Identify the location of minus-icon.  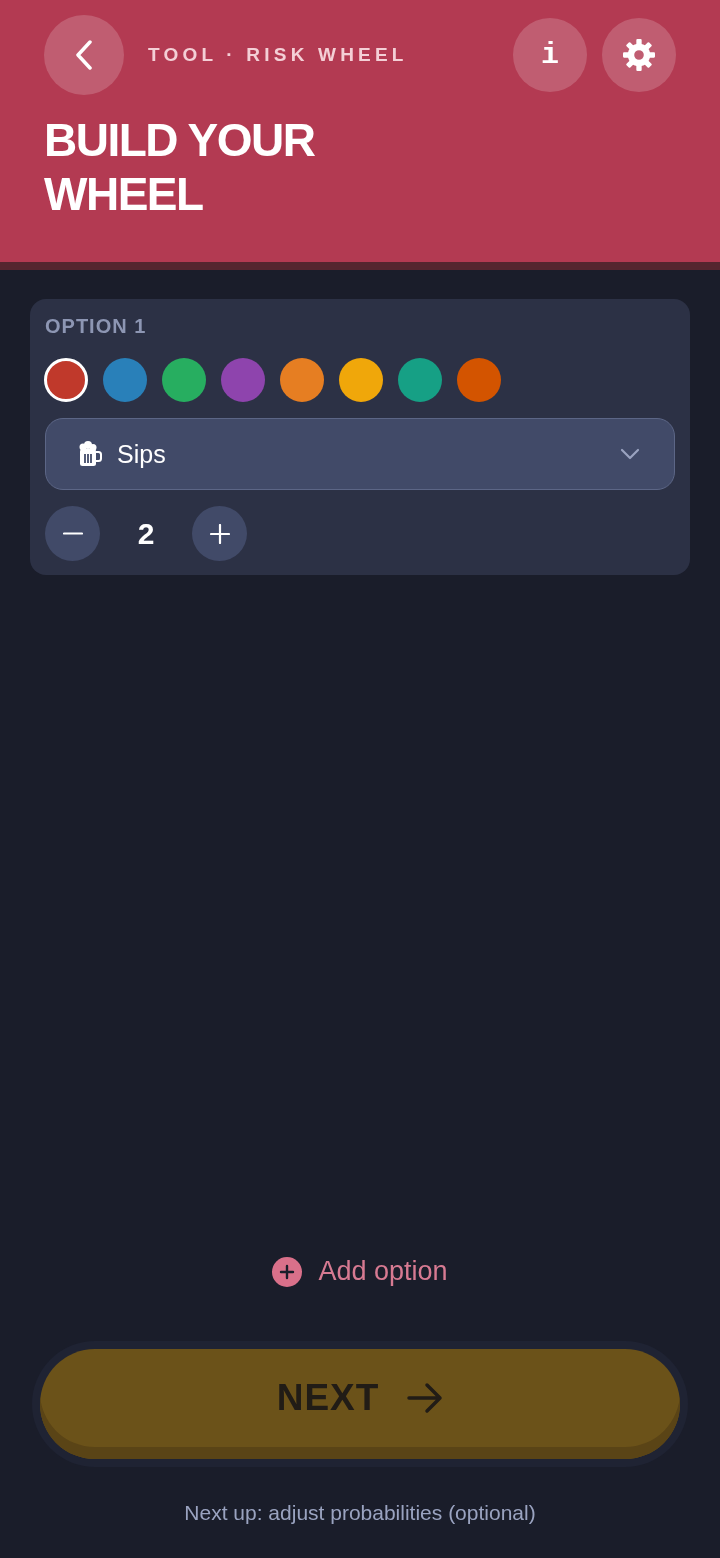
(72, 533).